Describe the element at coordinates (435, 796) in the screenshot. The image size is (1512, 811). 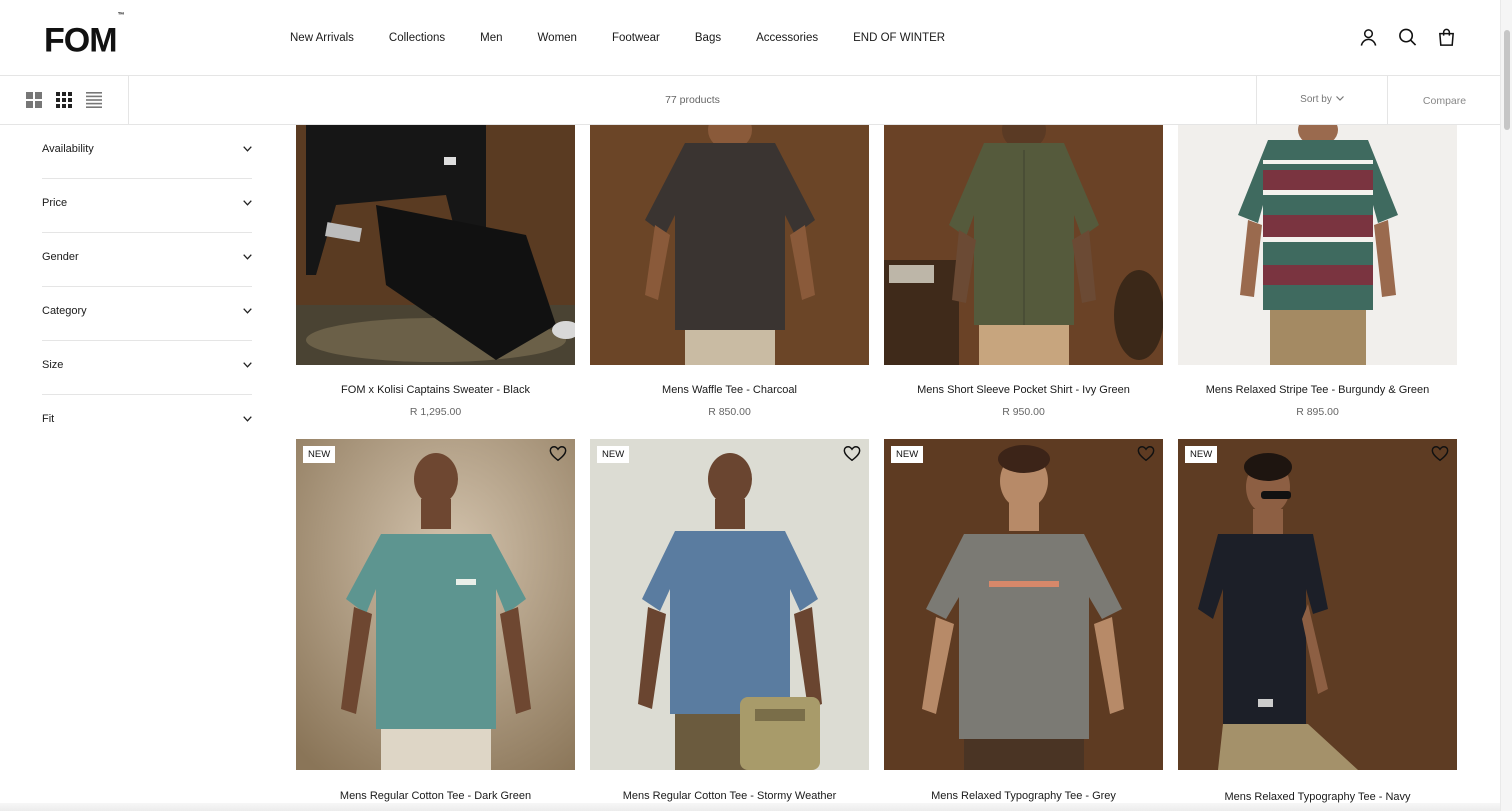
I see `product-title: Mens Regular Cotton Tee - Dark Green` at that location.